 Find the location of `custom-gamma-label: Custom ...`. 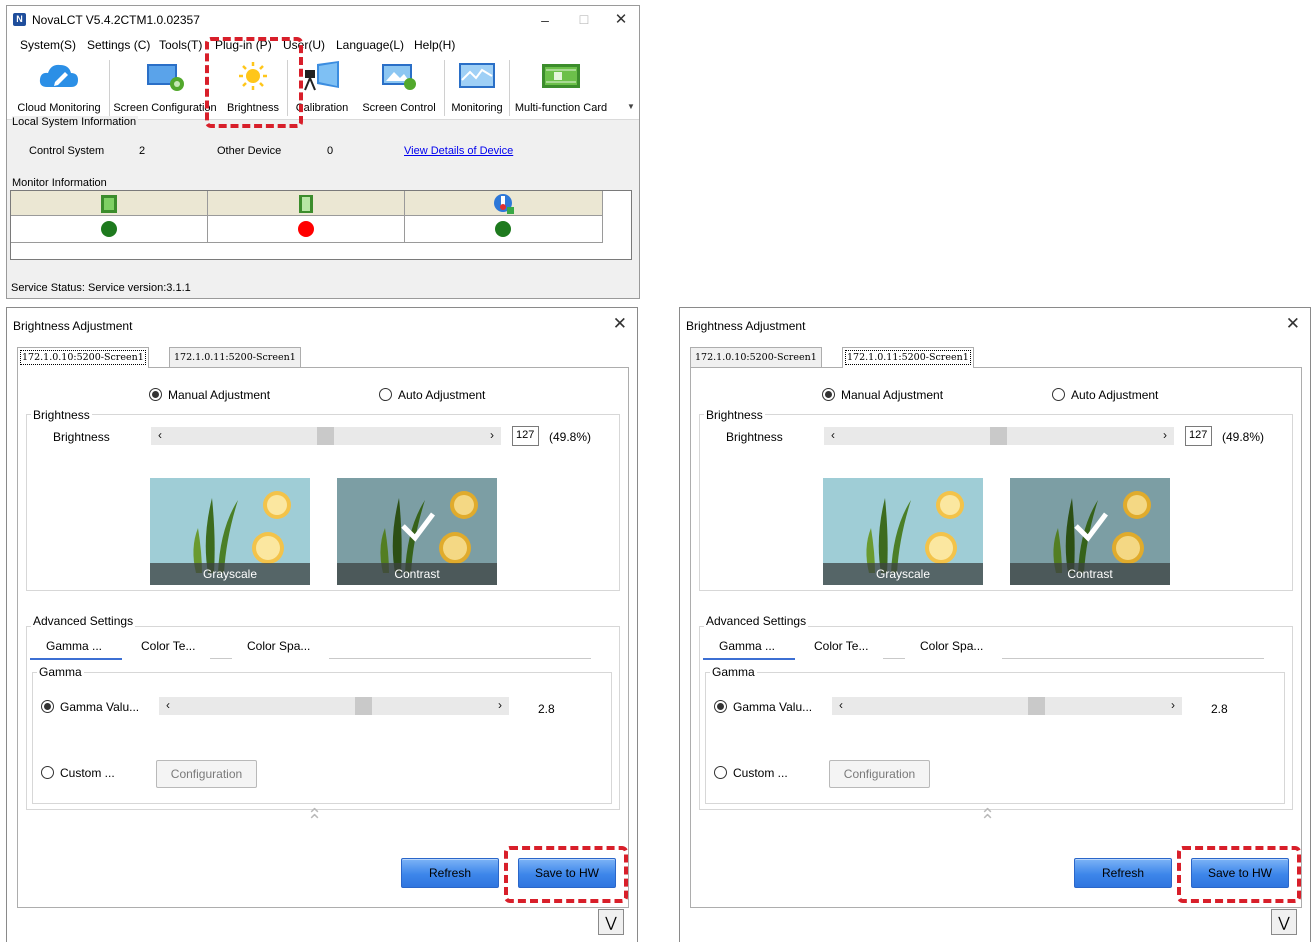

custom-gamma-label: Custom ... is located at coordinates (760, 773).